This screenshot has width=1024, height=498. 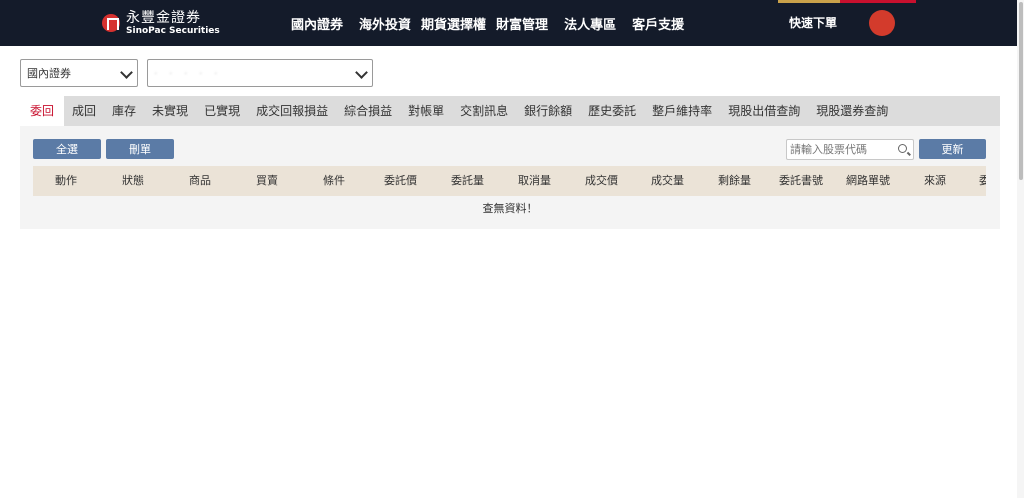 What do you see at coordinates (42, 111) in the screenshot?
I see `tab-order-report: 委回` at bounding box center [42, 111].